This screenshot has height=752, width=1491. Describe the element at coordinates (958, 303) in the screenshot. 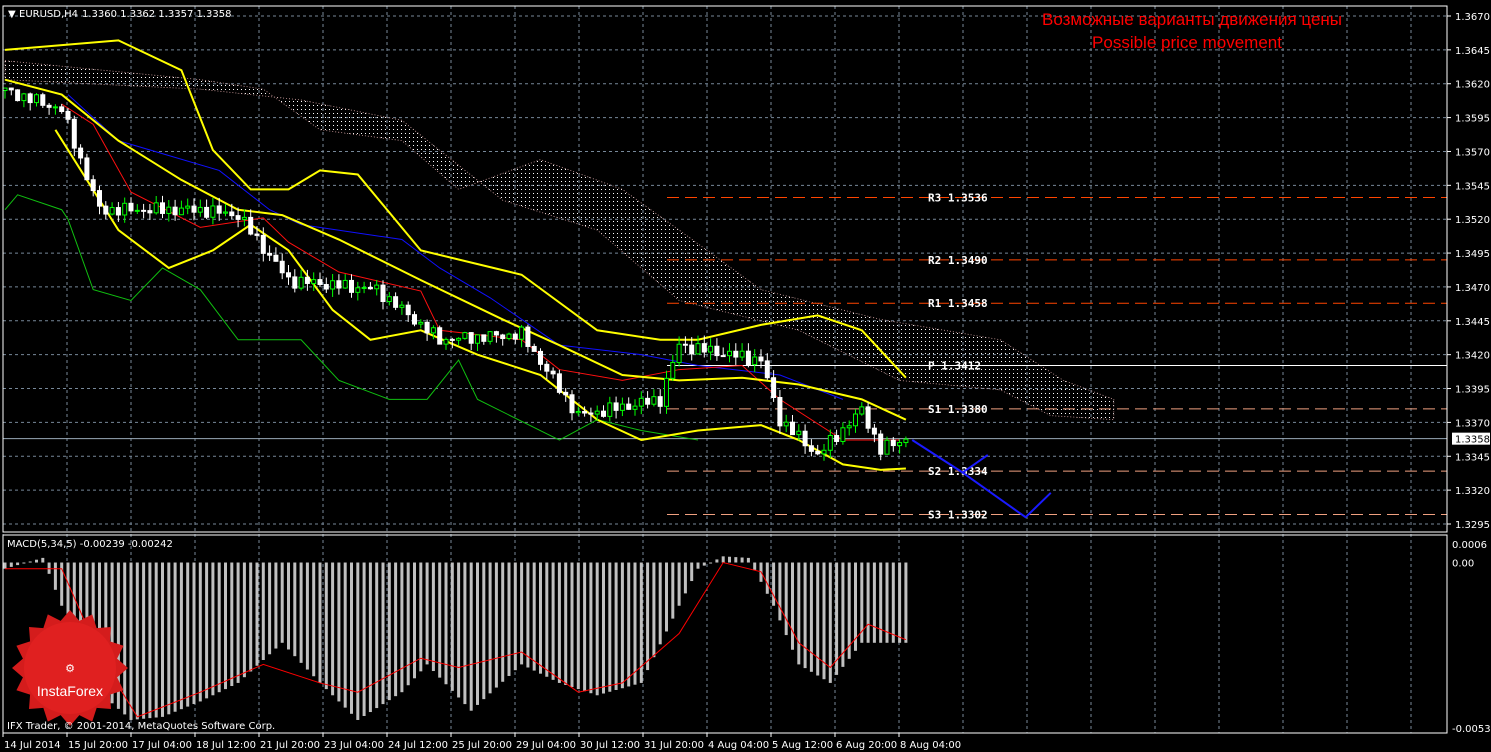

I see `pivot-label-r1: R1 1.3458` at that location.